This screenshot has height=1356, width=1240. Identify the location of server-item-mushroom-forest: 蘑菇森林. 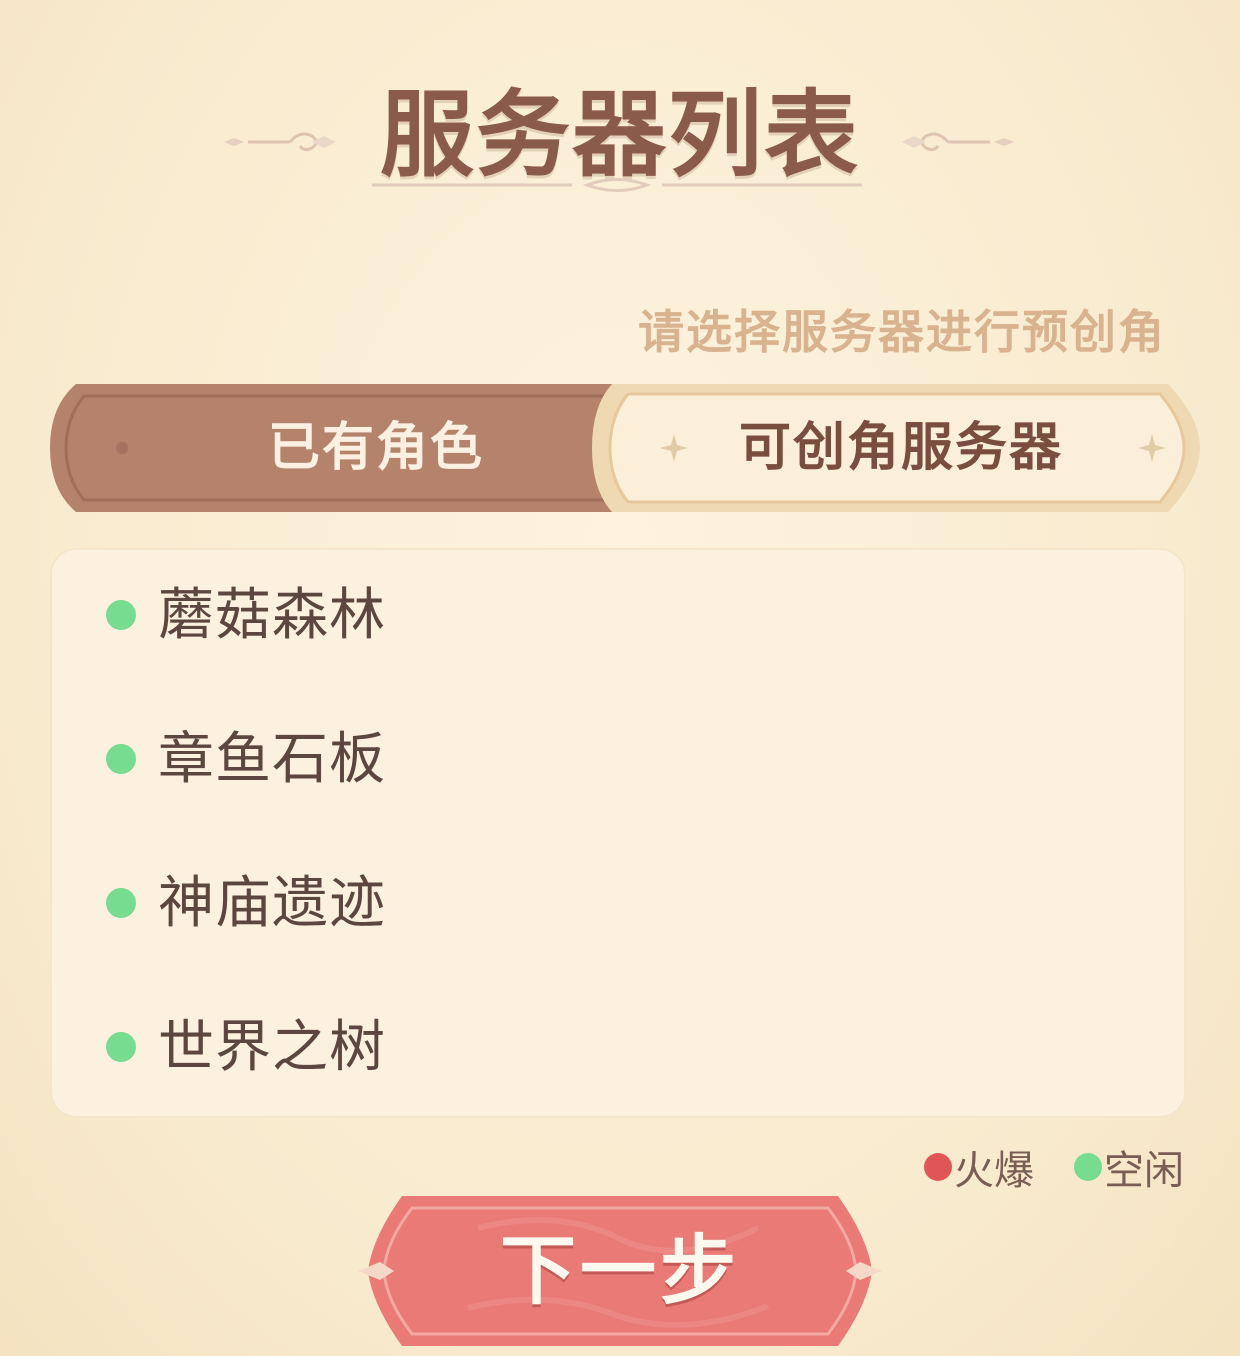
(618, 620).